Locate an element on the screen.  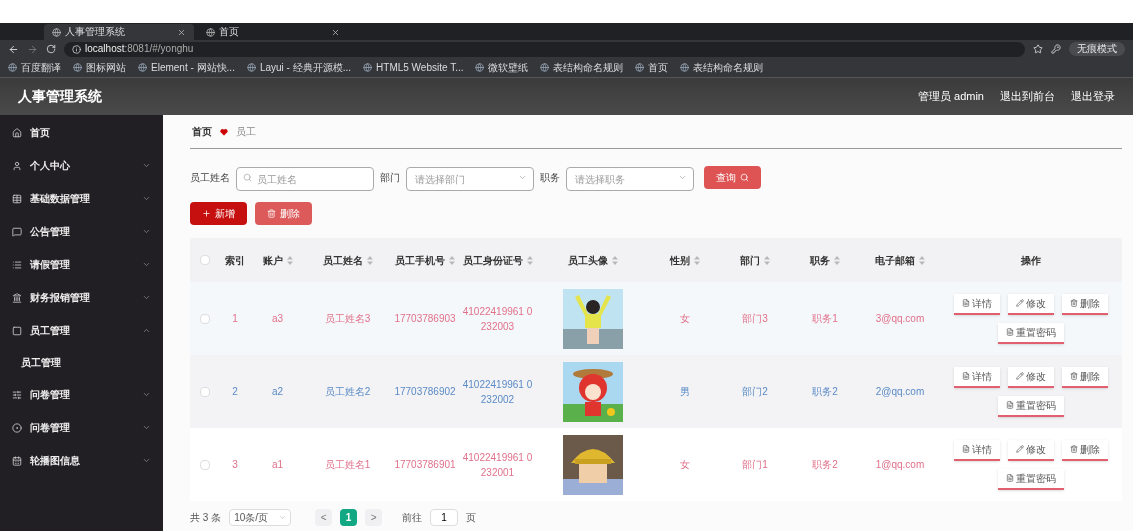
breadcrumb-item: 首页 is located at coordinates (202, 131).